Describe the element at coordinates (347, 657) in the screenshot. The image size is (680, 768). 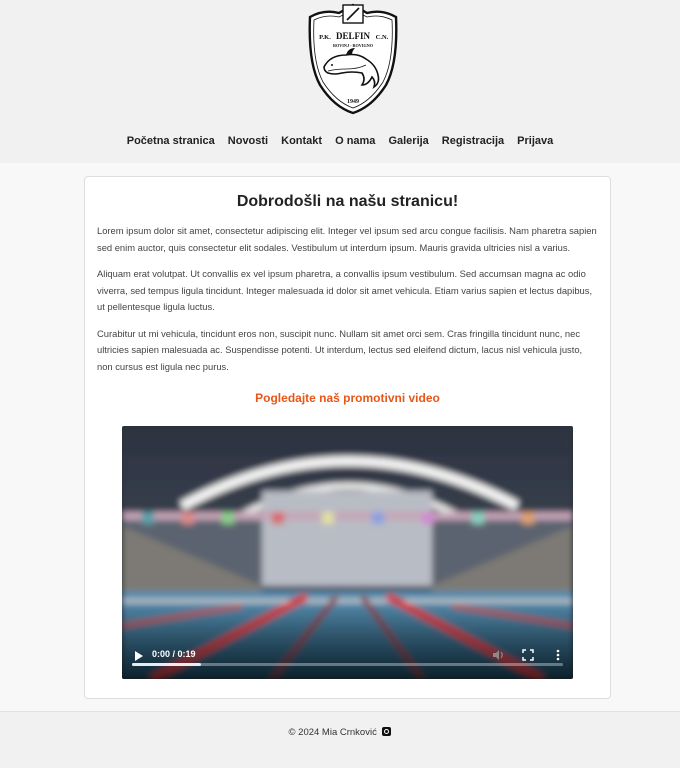
I see `video-controls: 0:00 / 0:19` at that location.